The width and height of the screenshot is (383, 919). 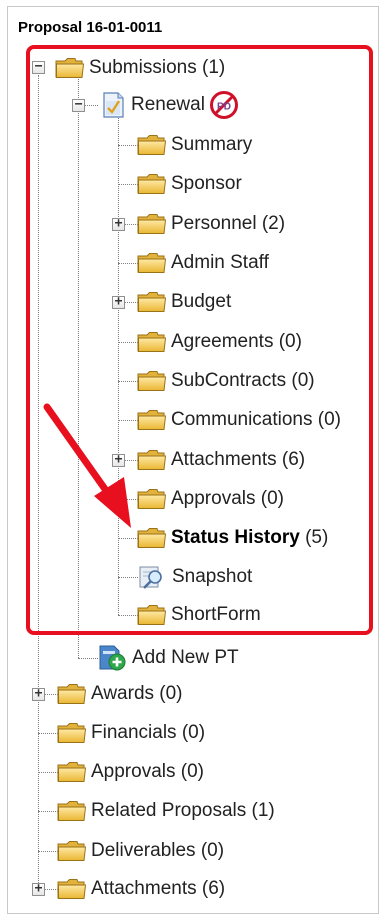 What do you see at coordinates (90, 27) in the screenshot?
I see `proposal-title: Proposal 16-01-0011` at bounding box center [90, 27].